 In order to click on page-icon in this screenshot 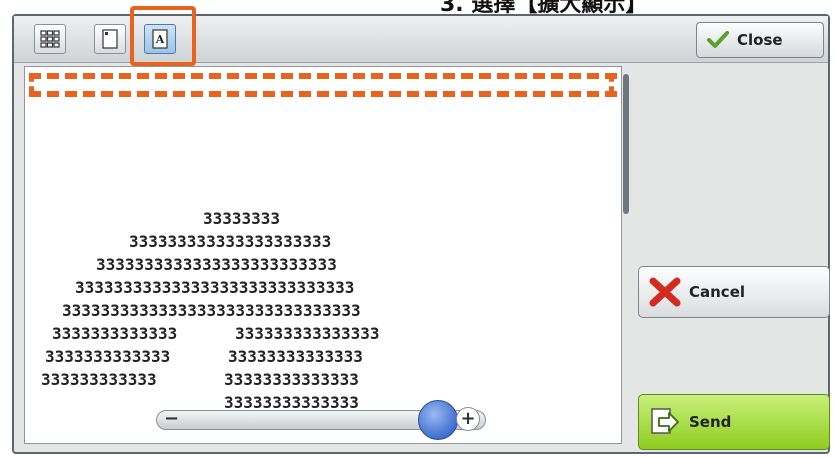, I will do `click(110, 39)`.